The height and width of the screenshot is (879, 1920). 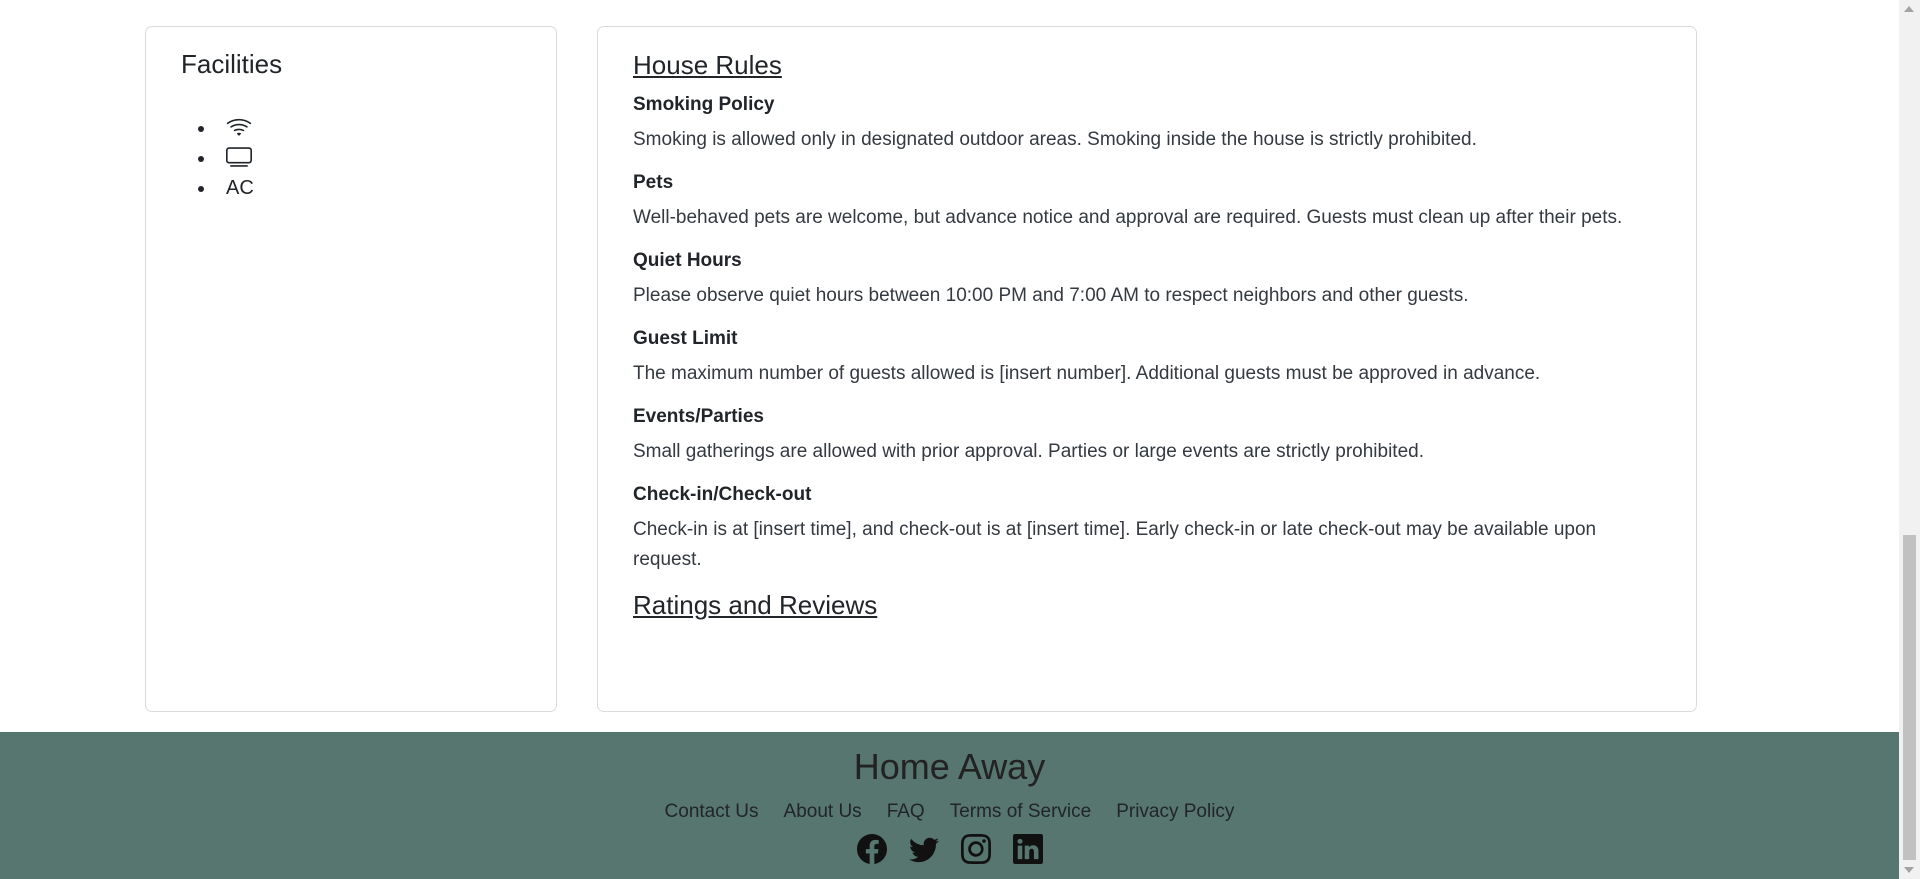 What do you see at coordinates (685, 338) in the screenshot?
I see `rule-heading: Guest Limit` at bounding box center [685, 338].